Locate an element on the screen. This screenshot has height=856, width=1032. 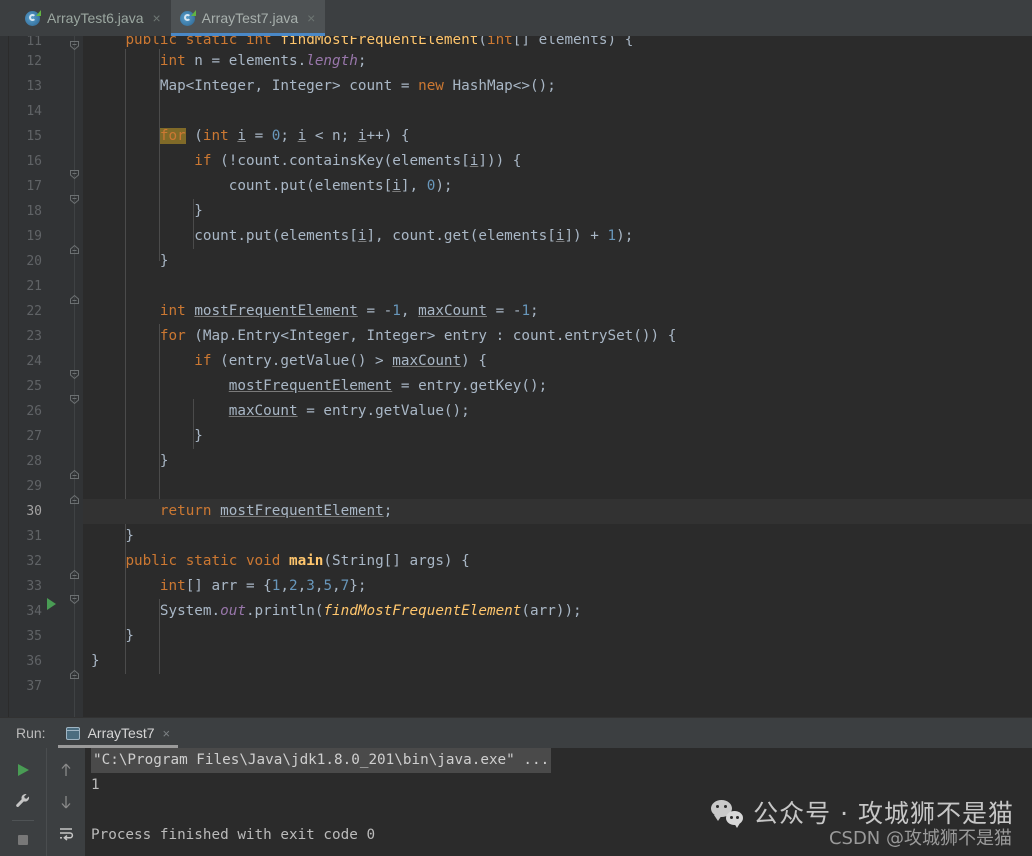
code-line-30: return mostFrequentElement; is located at coordinates (557, 511).